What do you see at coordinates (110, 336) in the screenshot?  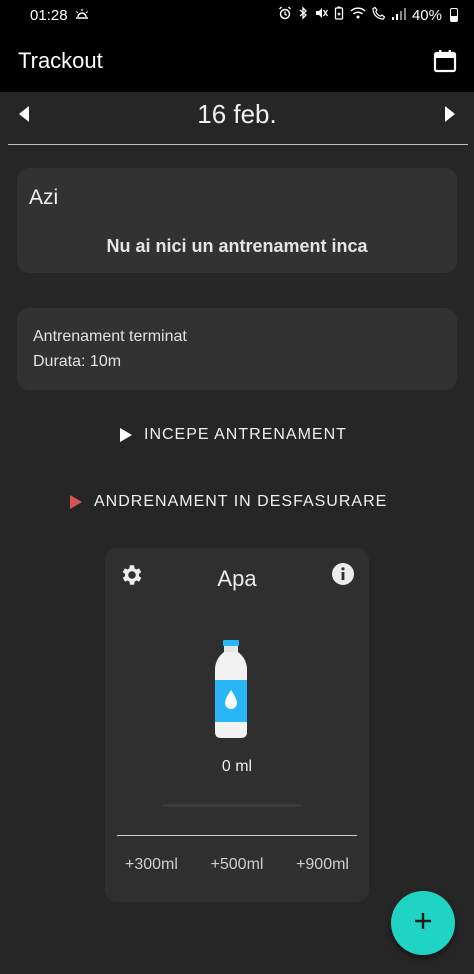 I see `finished-workout-status: Antrenament terminat` at bounding box center [110, 336].